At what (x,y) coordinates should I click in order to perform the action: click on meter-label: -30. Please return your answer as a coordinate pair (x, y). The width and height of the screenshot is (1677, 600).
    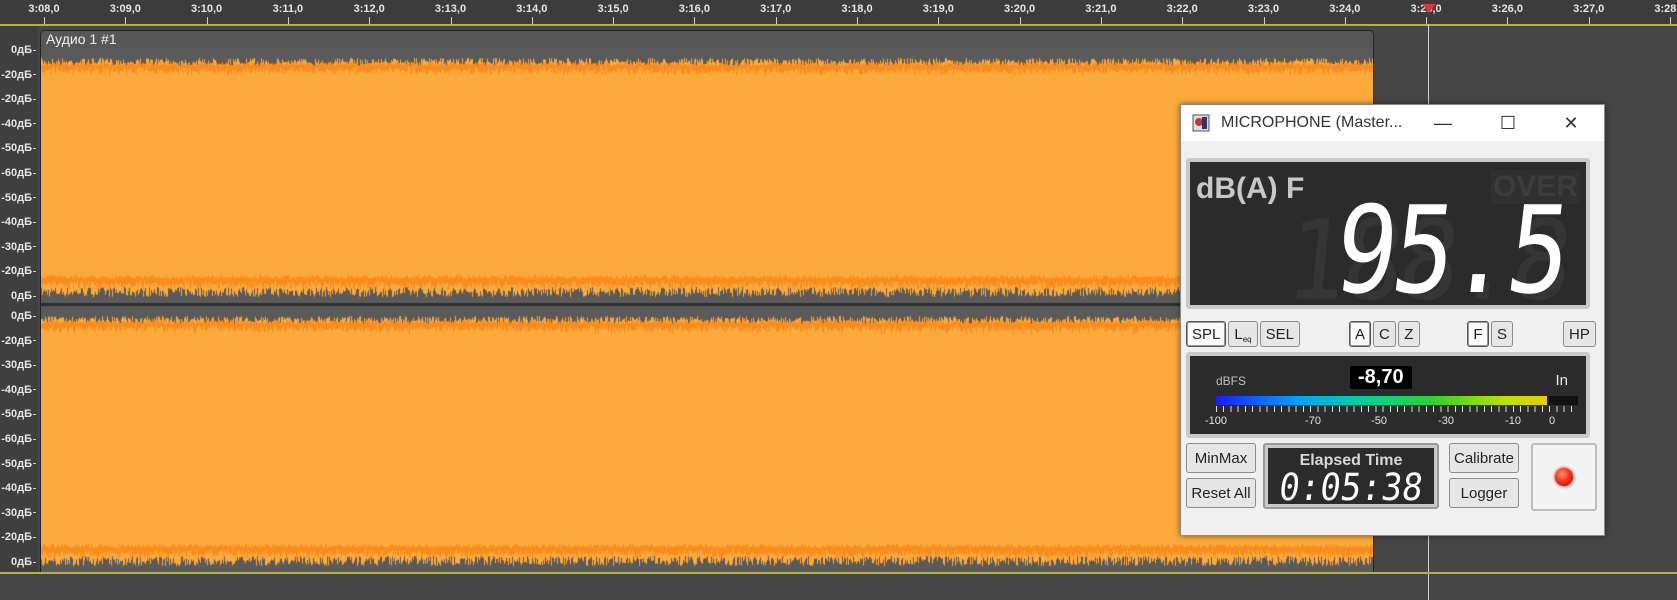
    Looking at the image, I should click on (1446, 421).